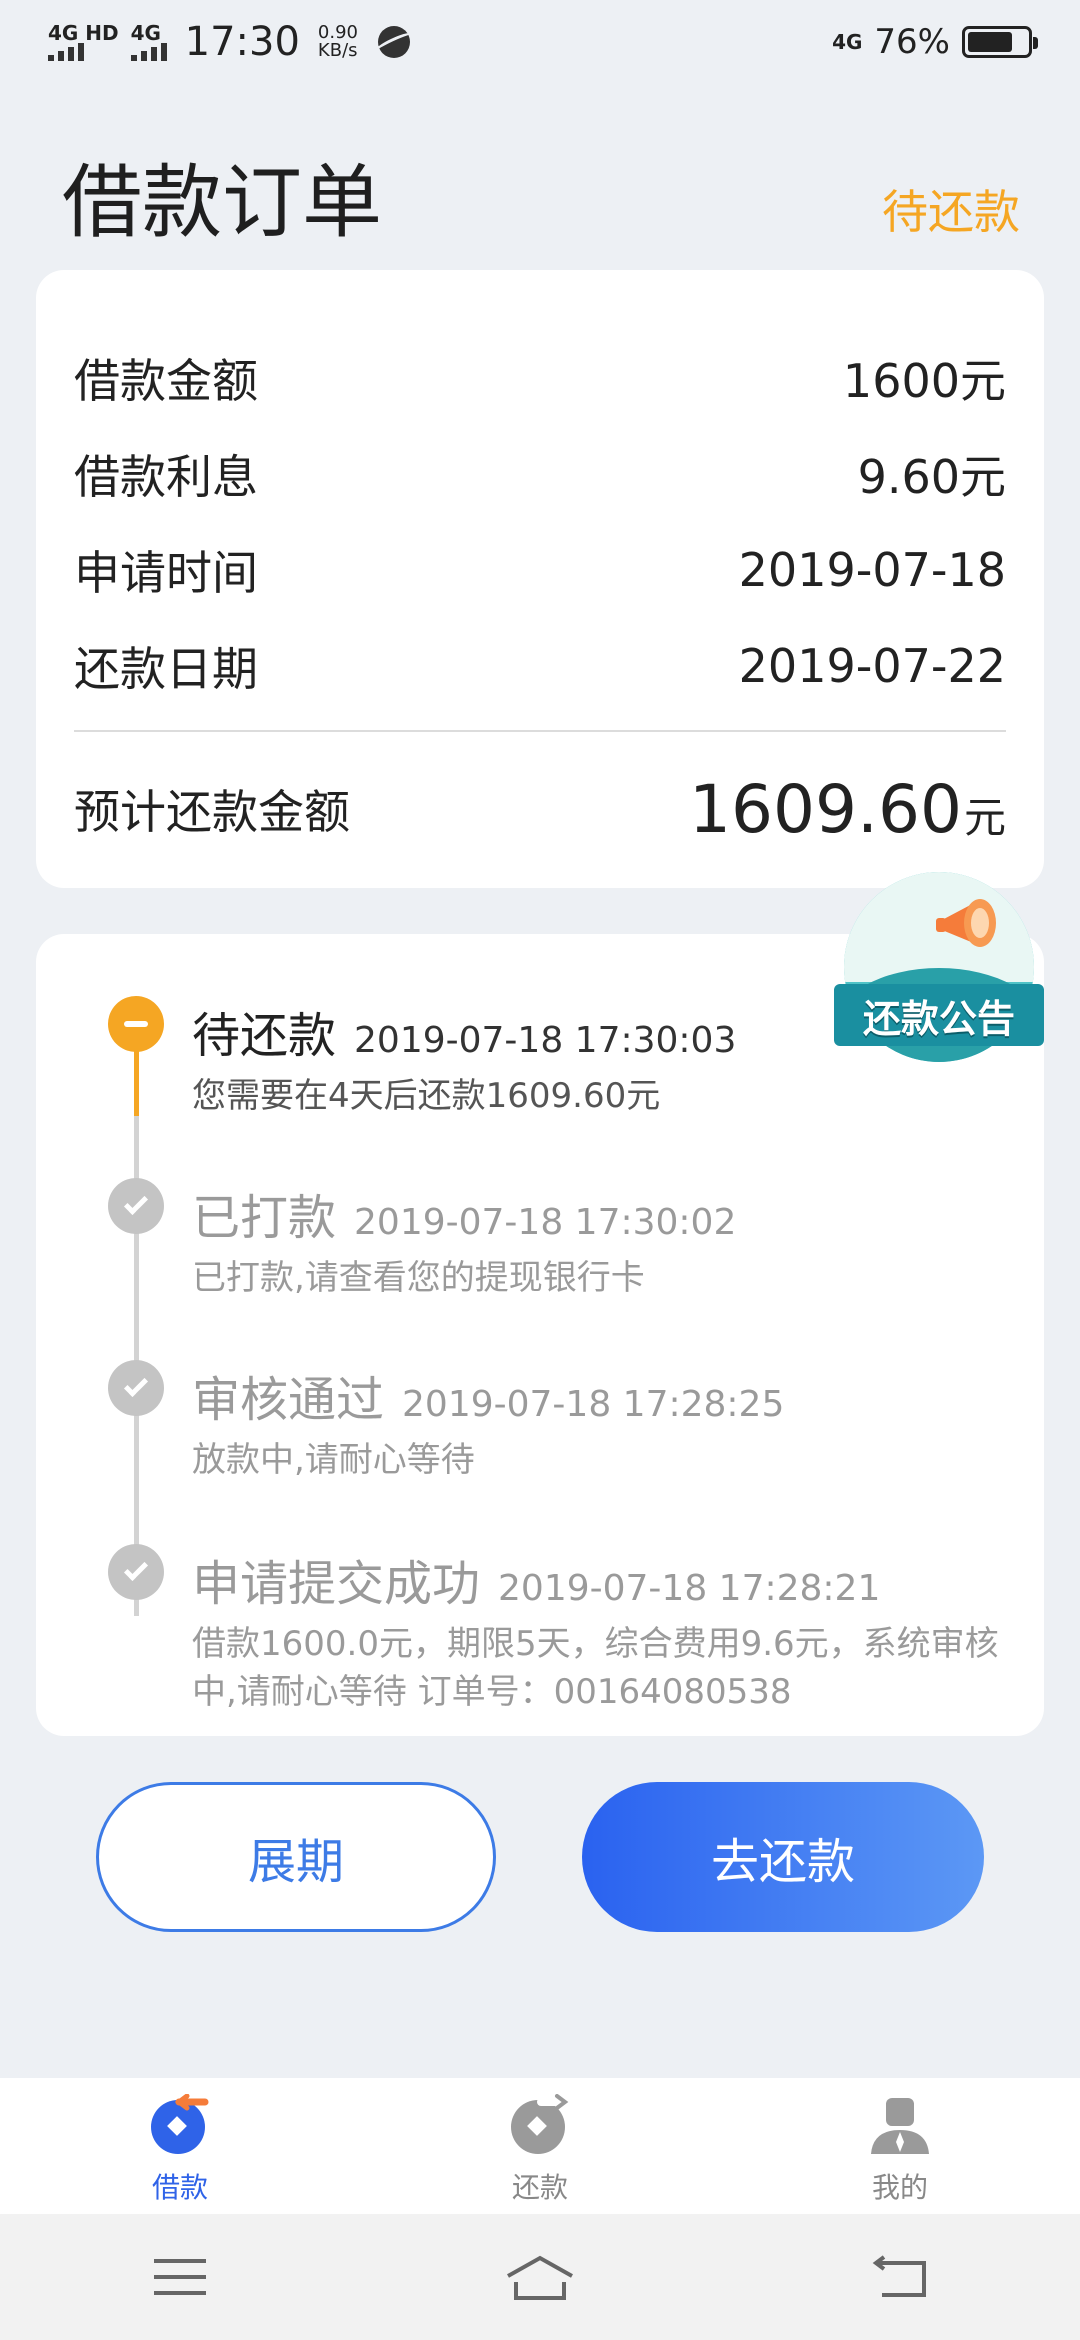  What do you see at coordinates (264, 1218) in the screenshot?
I see `step-title: 已打款` at bounding box center [264, 1218].